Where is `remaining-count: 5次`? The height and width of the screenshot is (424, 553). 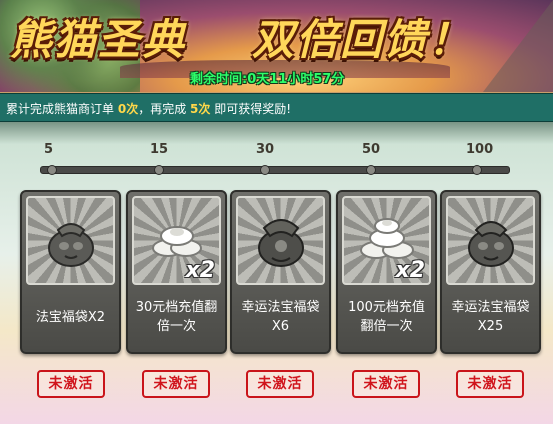
remaining-count: 5次 is located at coordinates (200, 109).